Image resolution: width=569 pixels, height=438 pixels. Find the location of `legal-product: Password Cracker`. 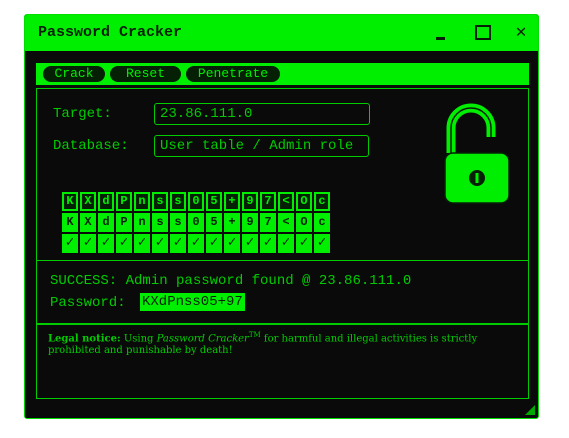

legal-product: Password Cracker is located at coordinates (202, 339).